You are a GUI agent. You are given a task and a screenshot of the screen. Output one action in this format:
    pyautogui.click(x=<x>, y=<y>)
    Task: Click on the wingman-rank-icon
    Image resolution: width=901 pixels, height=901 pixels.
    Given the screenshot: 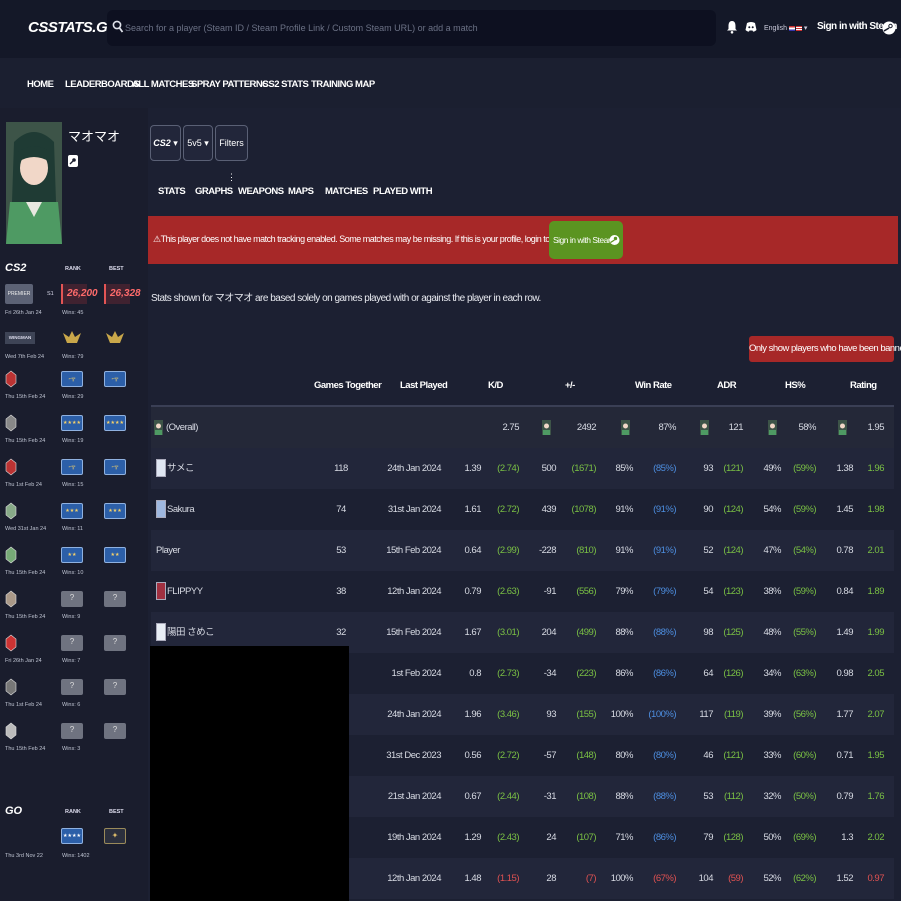 What is the action you would take?
    pyautogui.click(x=72, y=337)
    